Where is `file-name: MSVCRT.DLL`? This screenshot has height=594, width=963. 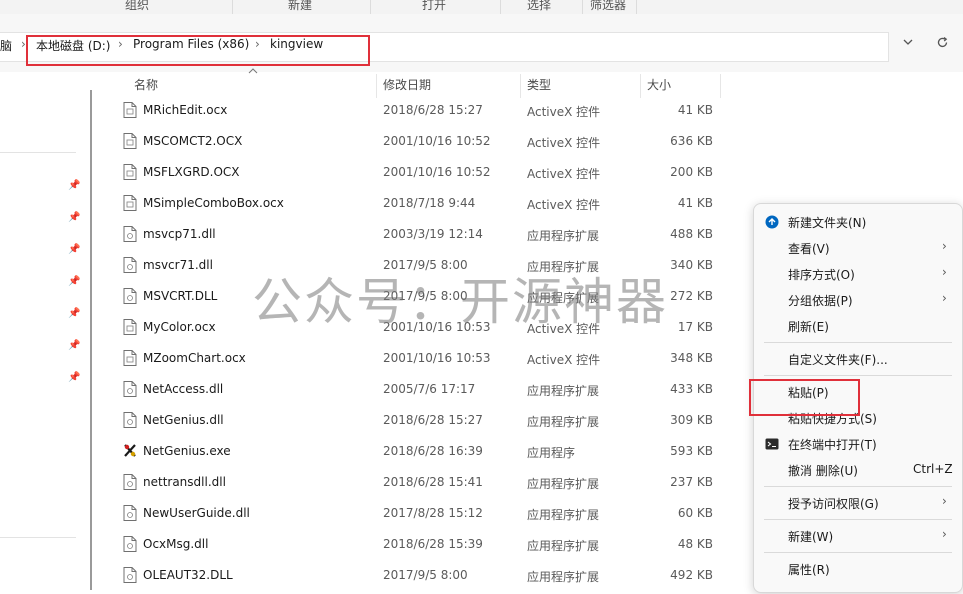
file-name: MSVCRT.DLL is located at coordinates (180, 296).